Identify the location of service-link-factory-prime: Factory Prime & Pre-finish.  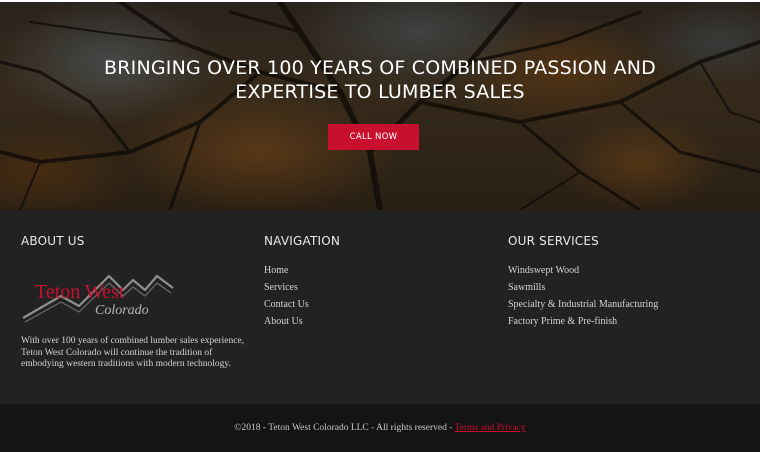
(583, 321).